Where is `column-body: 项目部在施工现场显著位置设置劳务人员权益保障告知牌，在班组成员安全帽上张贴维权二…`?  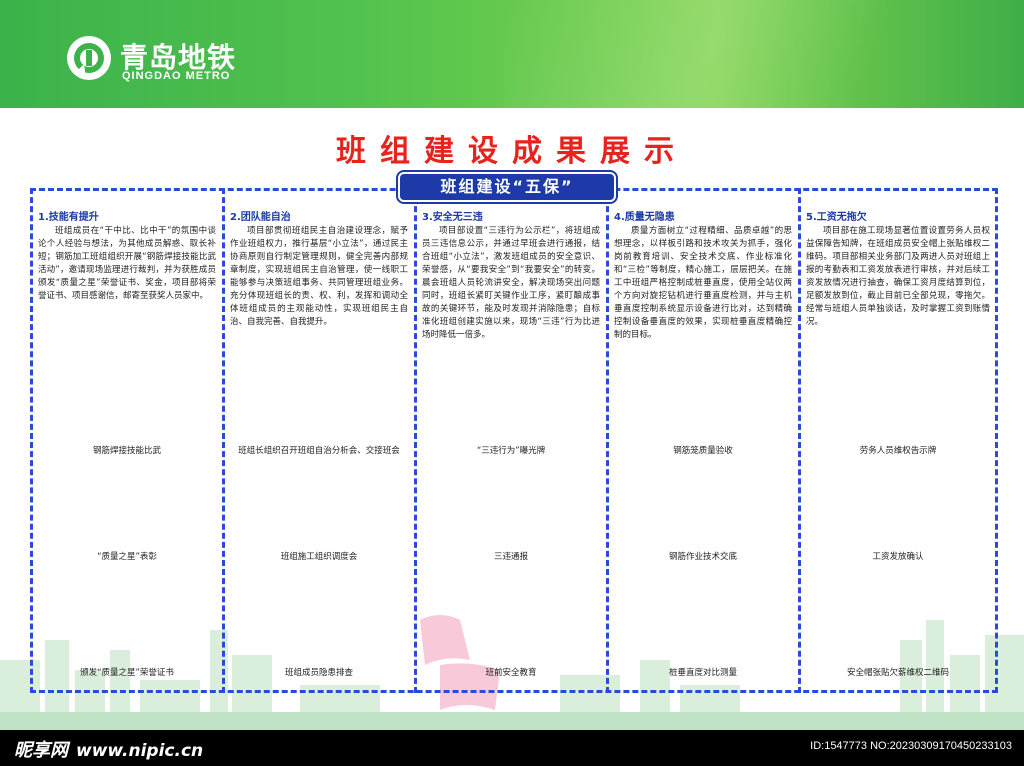 column-body: 项目部在施工现场显著位置设置劳务人员权益保障告知牌，在班组成员安全帽上张贴维权二… is located at coordinates (898, 276).